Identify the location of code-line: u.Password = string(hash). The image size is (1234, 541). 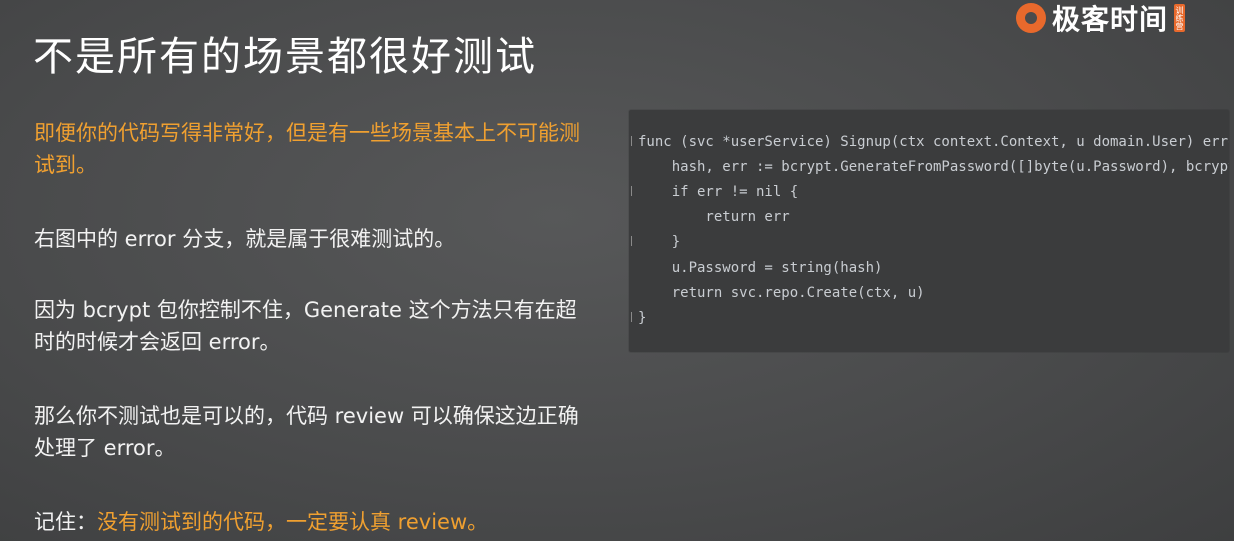
(760, 268).